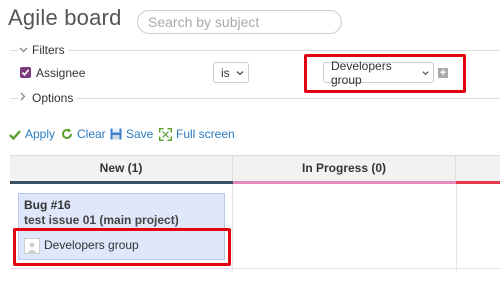  Describe the element at coordinates (121, 182) in the screenshot. I see `column-color-bar-new` at that location.